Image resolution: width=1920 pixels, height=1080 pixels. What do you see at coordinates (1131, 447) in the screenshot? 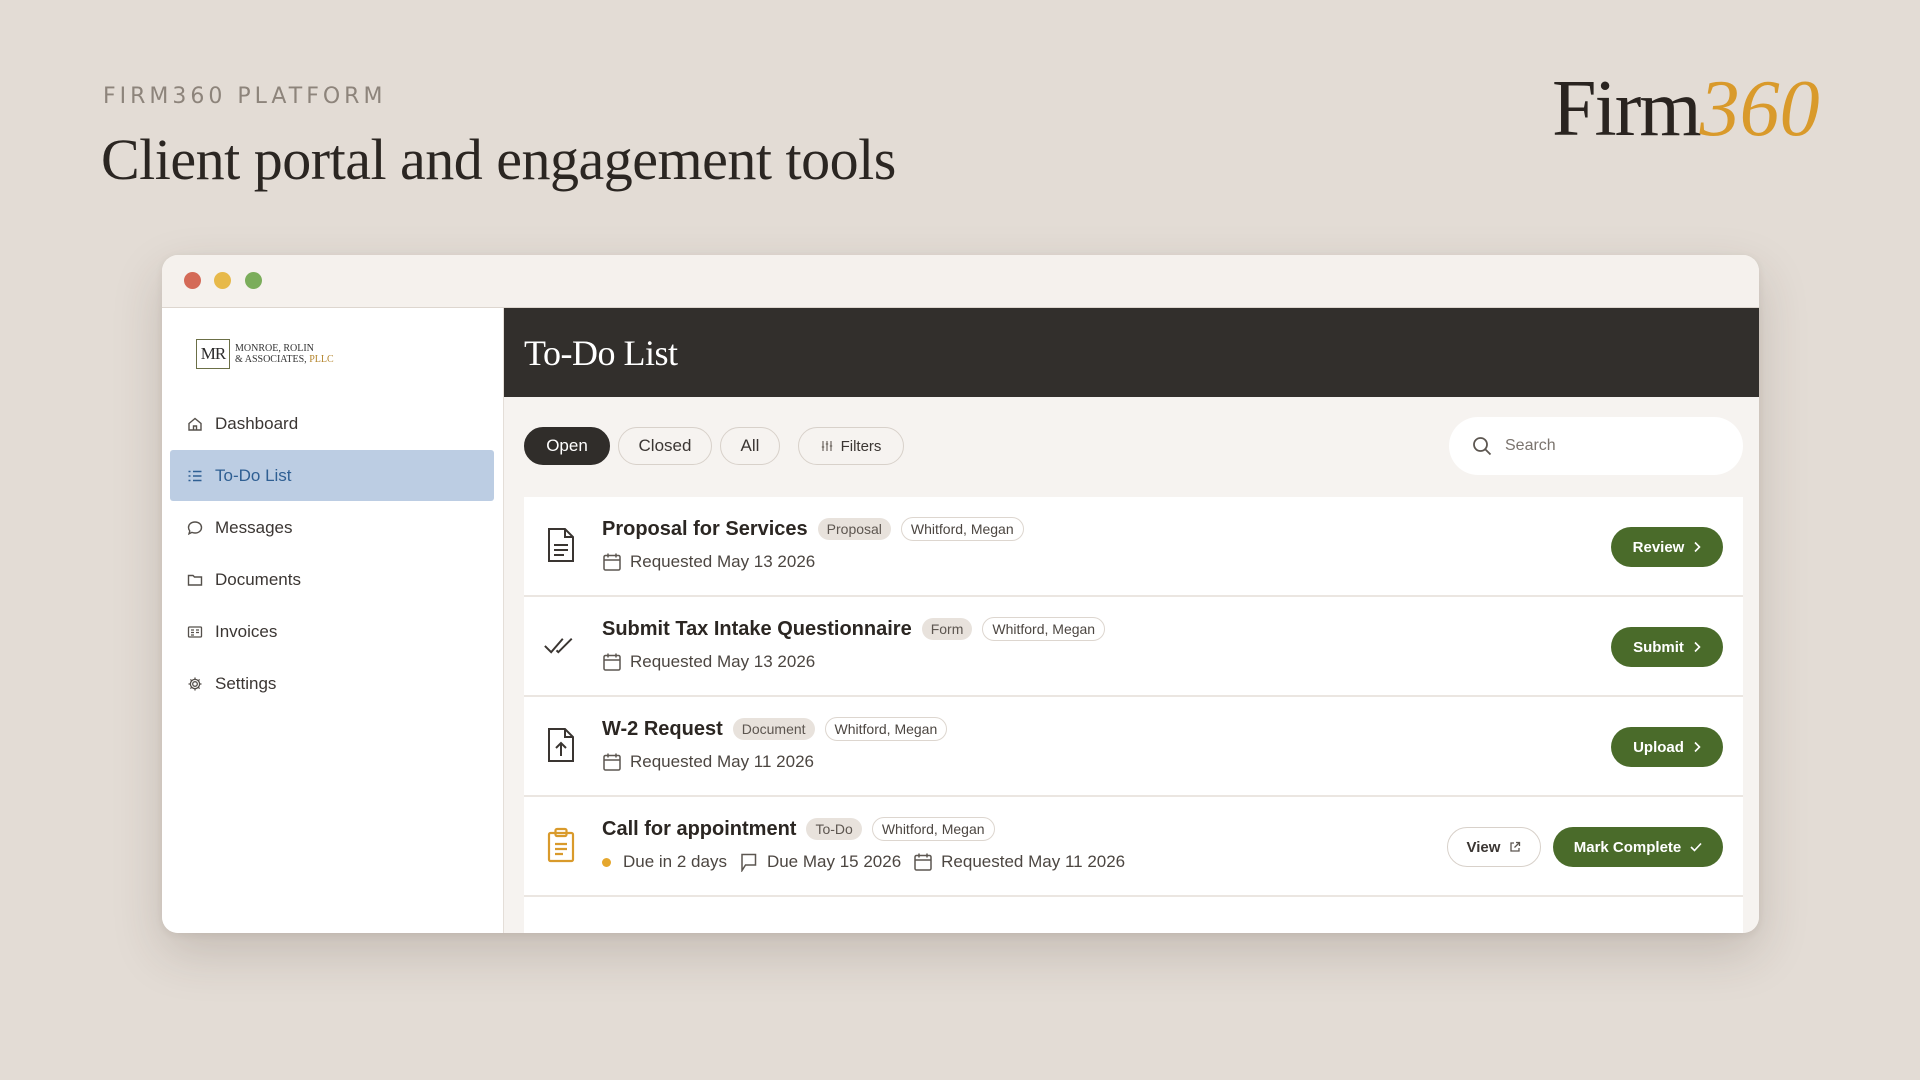
I see `todo-toolbar: Open Closed All Filters` at bounding box center [1131, 447].